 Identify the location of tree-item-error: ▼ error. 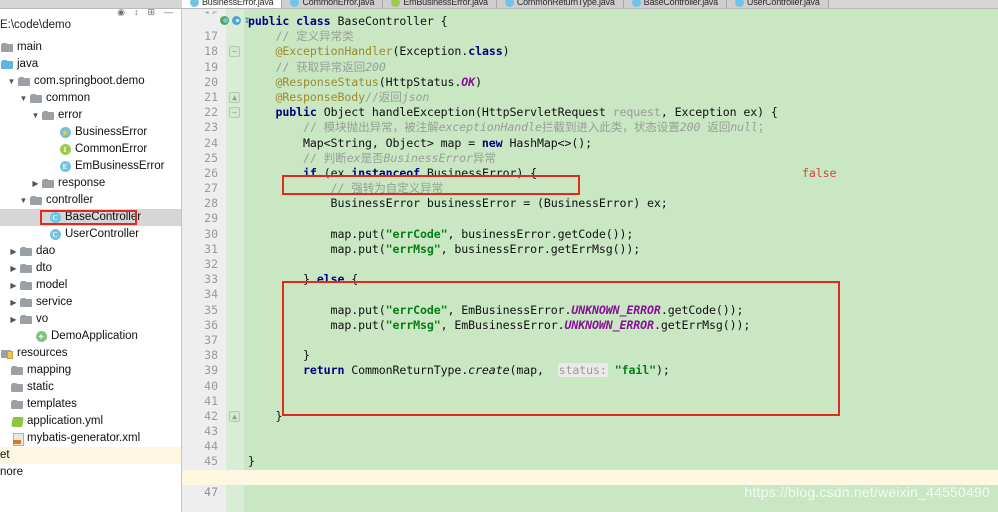
(90, 115).